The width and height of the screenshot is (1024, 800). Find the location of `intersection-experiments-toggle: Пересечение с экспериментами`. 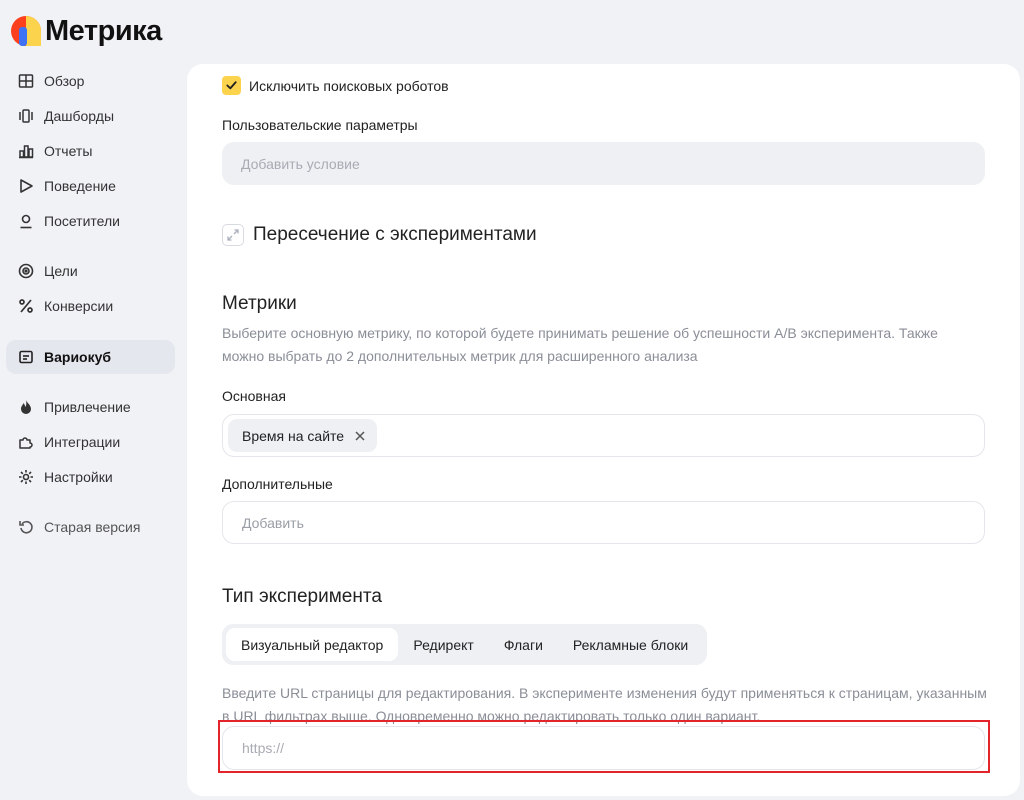

intersection-experiments-toggle: Пересечение с экспериментами is located at coordinates (379, 235).